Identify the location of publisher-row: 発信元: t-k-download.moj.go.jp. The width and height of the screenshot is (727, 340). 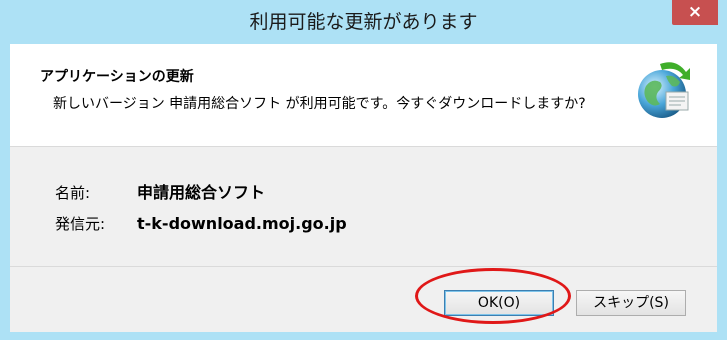
(201, 223).